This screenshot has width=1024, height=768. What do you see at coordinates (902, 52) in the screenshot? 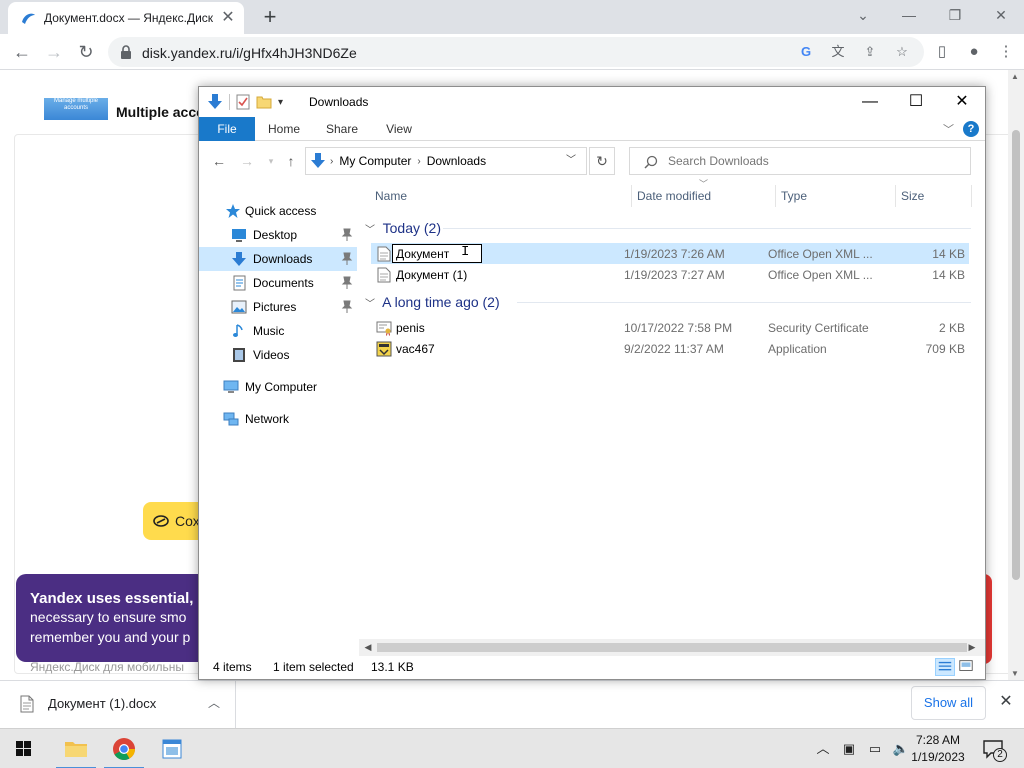
I see `bookmark-star-icon: ☆` at bounding box center [902, 52].